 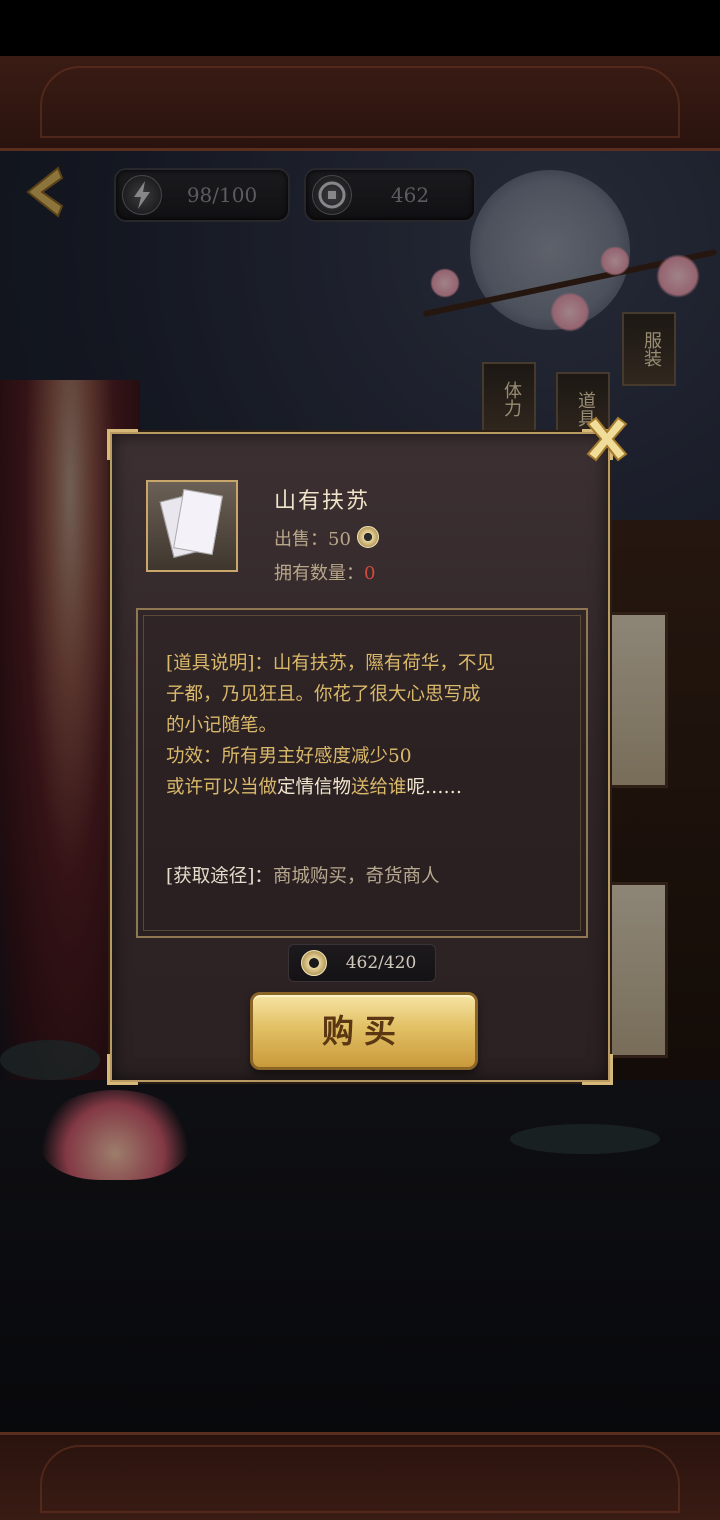 I want to click on owned-count: 0, so click(x=370, y=573).